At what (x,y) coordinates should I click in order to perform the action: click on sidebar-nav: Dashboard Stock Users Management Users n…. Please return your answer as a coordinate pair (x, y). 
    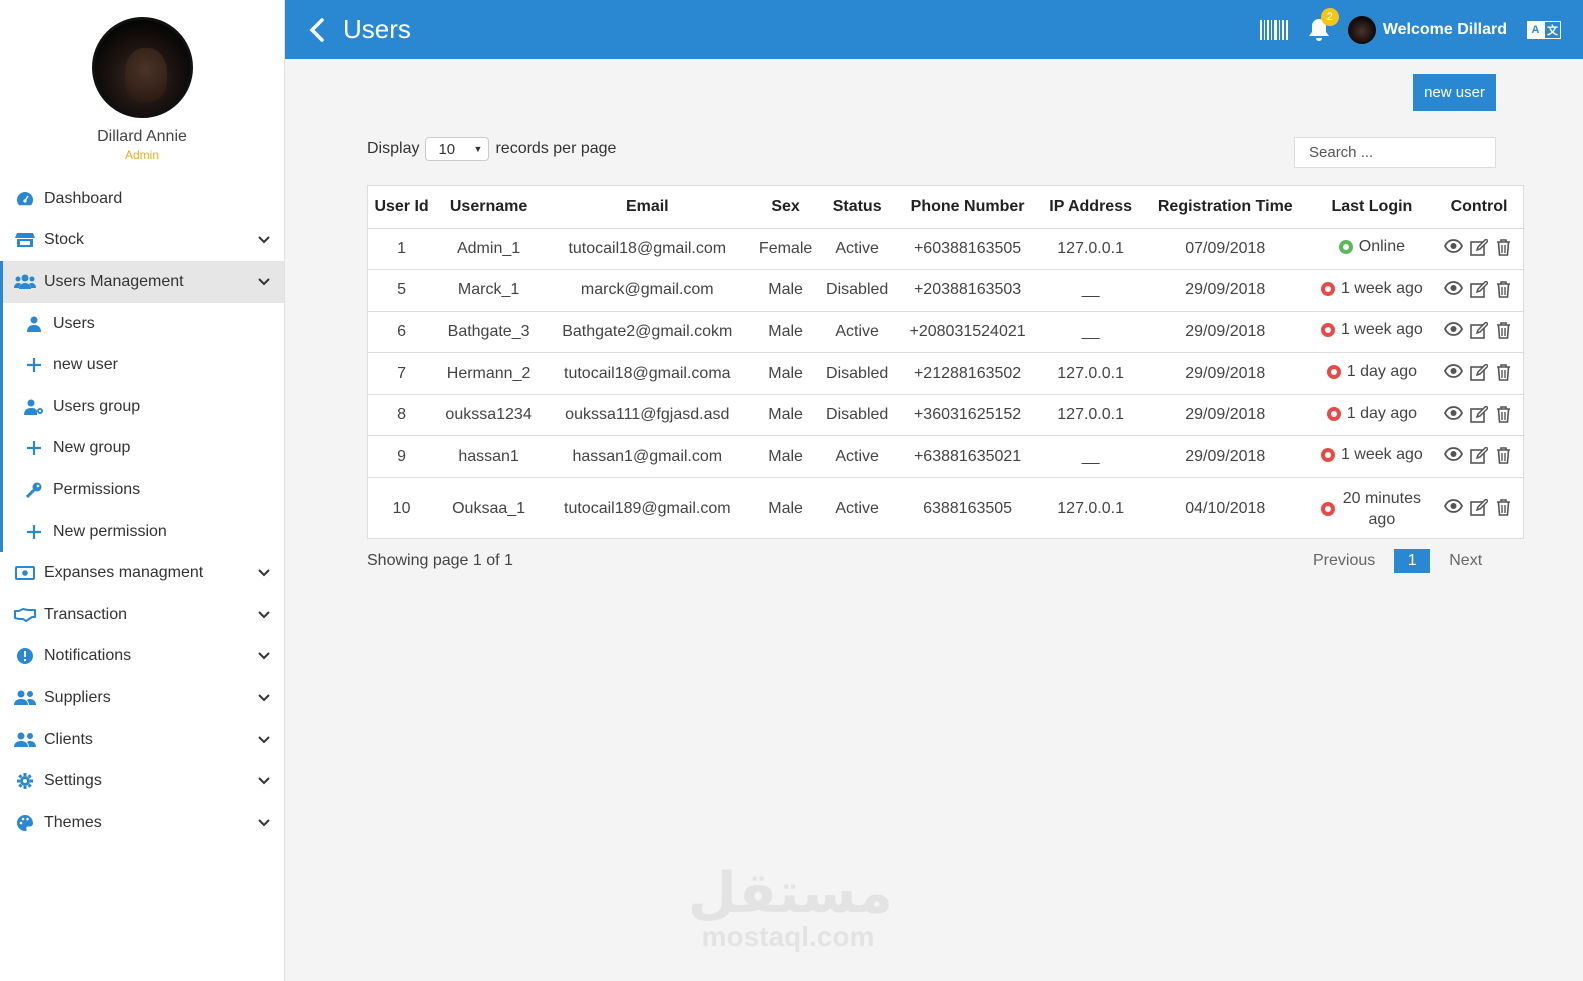
    Looking at the image, I should click on (142, 511).